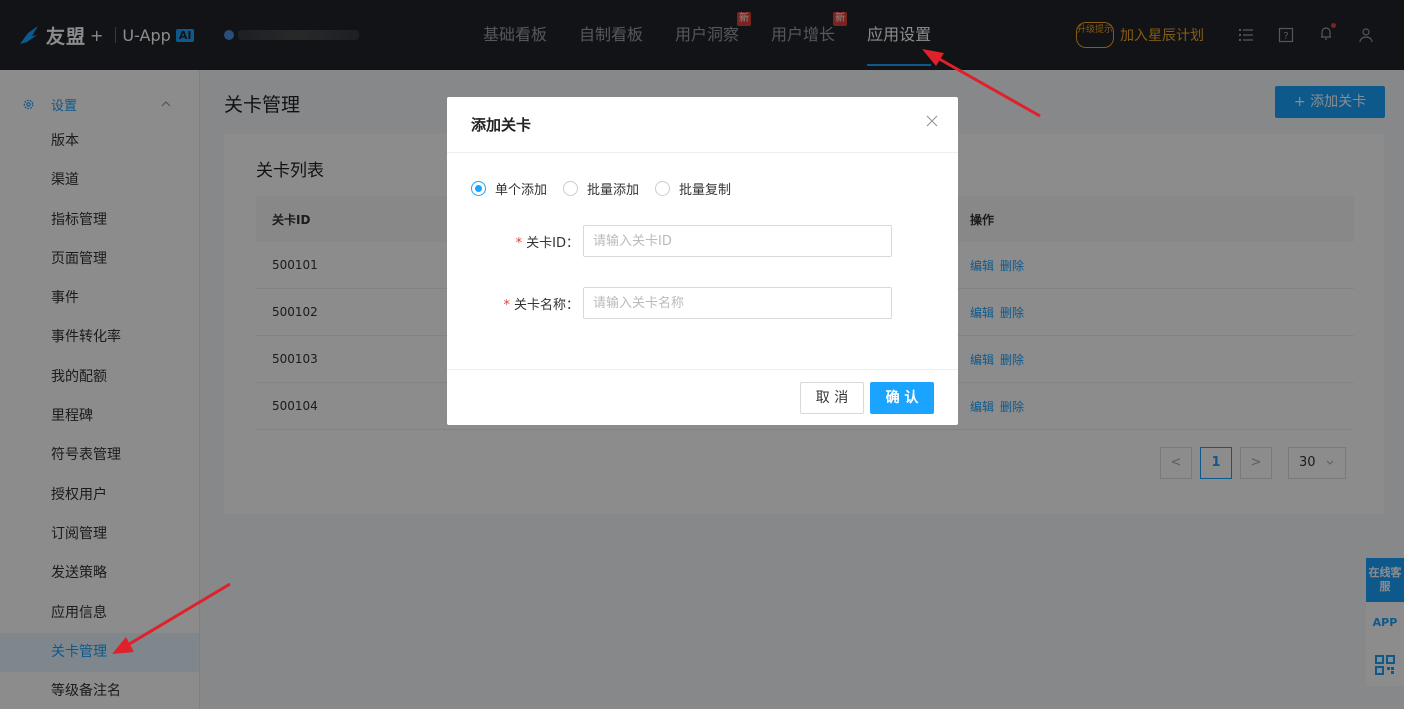  What do you see at coordinates (613, 190) in the screenshot?
I see `radio-label: 批量添加` at bounding box center [613, 190].